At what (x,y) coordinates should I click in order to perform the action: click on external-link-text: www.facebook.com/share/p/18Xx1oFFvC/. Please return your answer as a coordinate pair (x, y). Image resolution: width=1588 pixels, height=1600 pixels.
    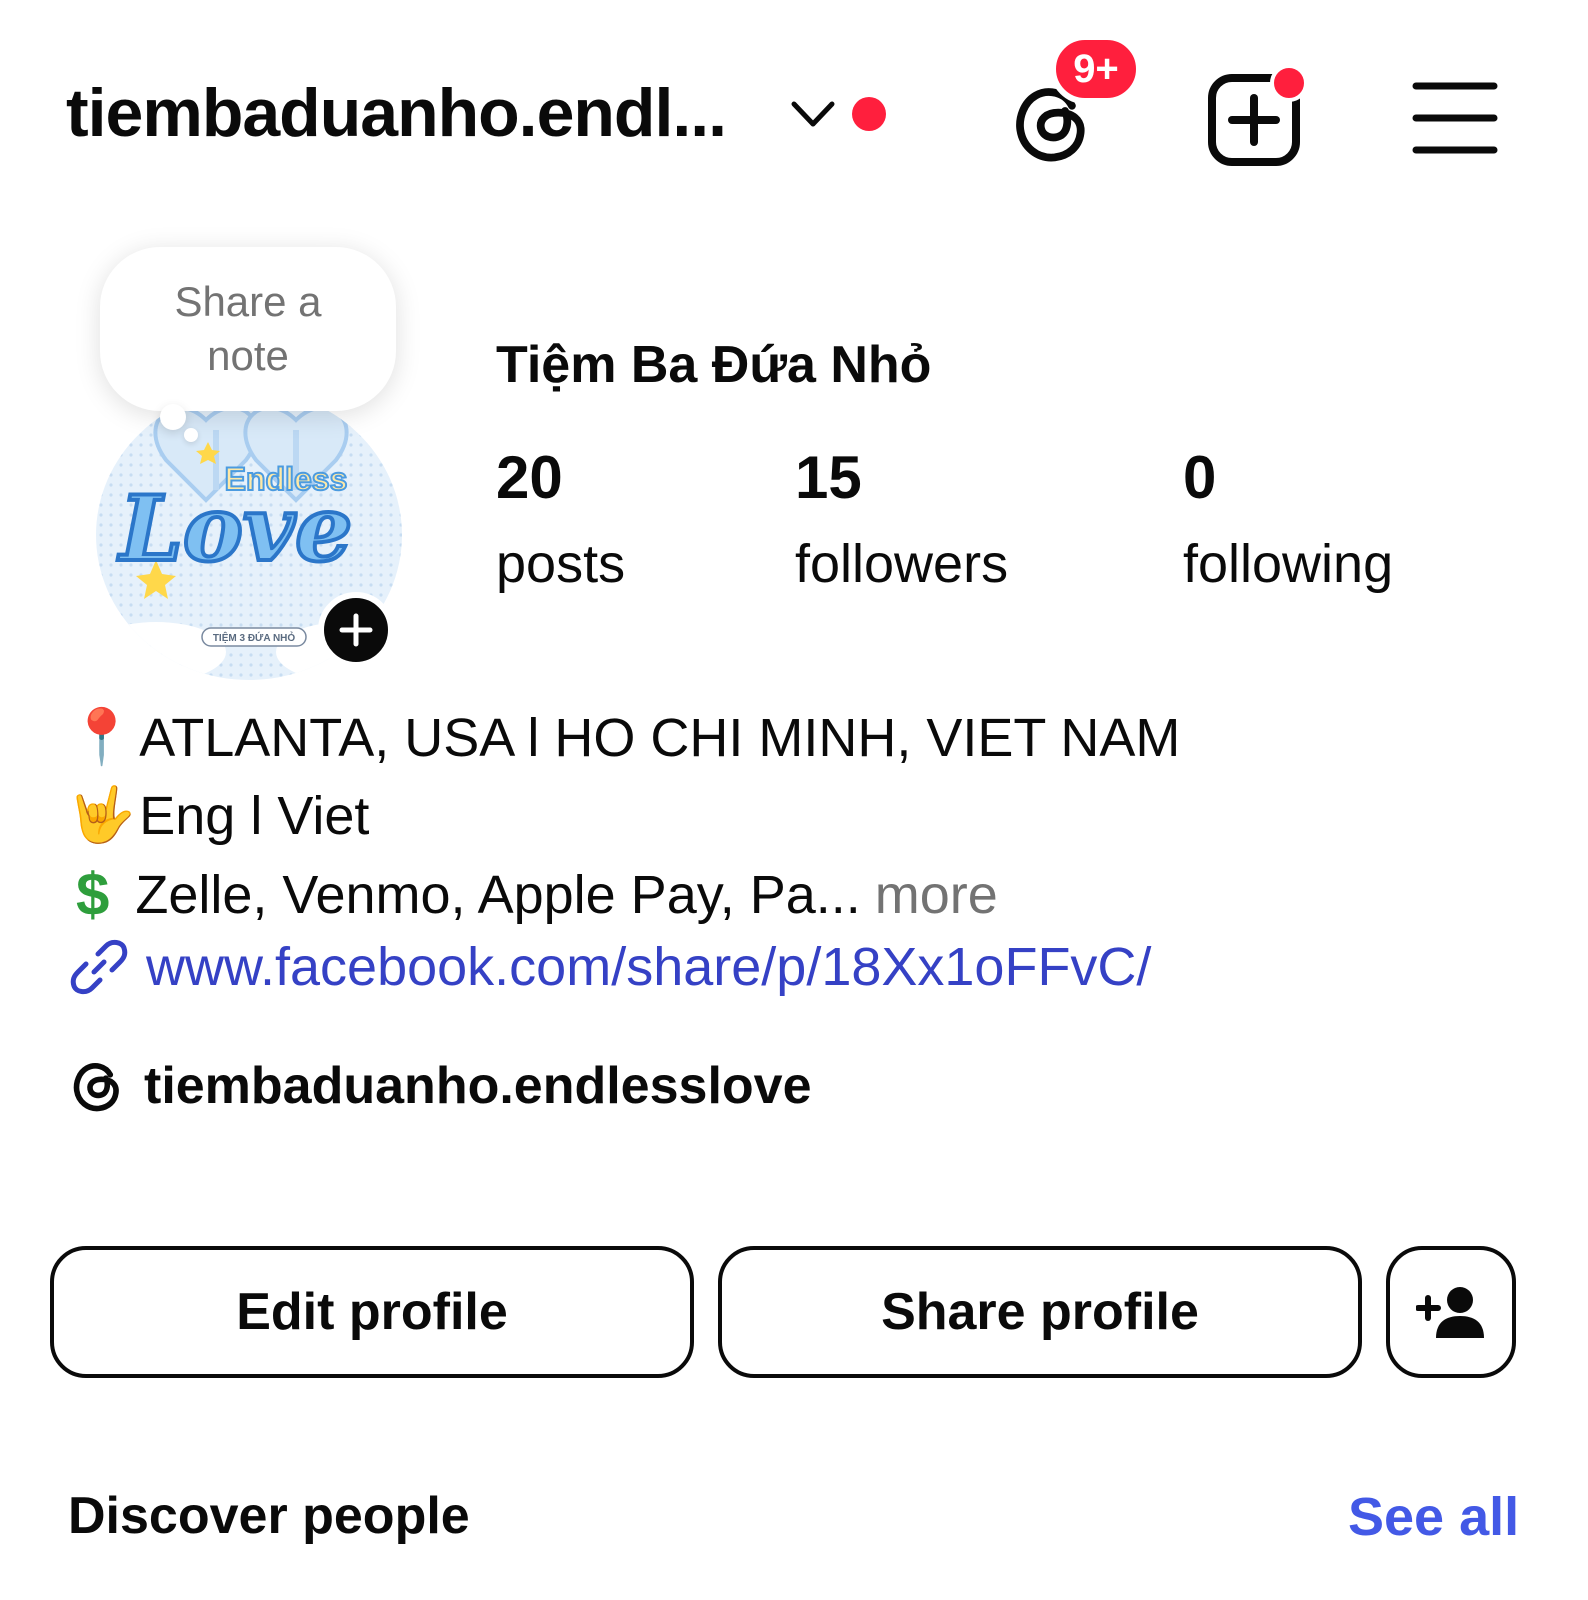
    Looking at the image, I should click on (648, 967).